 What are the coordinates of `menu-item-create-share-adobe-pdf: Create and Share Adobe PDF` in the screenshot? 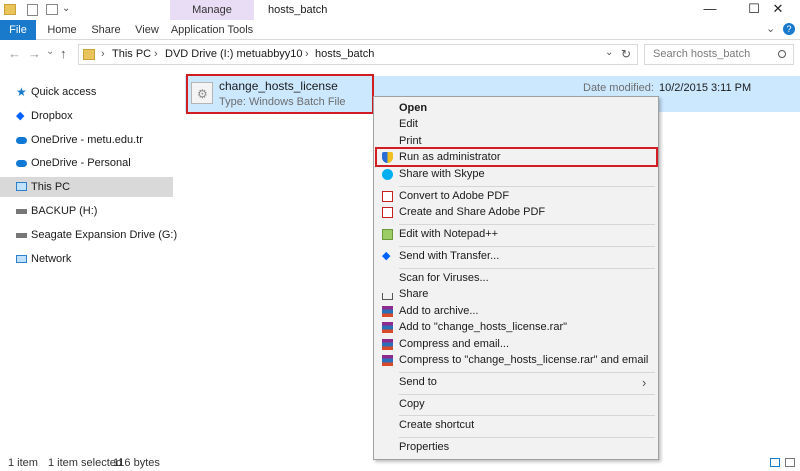 It's located at (516, 212).